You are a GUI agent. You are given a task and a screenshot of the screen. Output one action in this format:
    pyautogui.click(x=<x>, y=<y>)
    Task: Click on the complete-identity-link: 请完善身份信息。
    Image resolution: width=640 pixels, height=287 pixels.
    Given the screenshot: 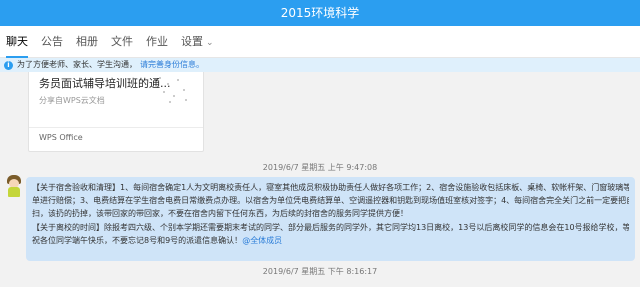 What is the action you would take?
    pyautogui.click(x=172, y=65)
    